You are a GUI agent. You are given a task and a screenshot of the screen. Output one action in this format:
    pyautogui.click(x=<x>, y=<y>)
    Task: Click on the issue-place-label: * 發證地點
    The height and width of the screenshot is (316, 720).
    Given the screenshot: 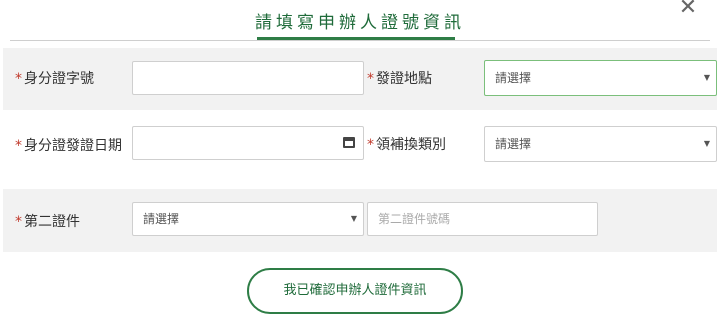 What is the action you would take?
    pyautogui.click(x=399, y=79)
    